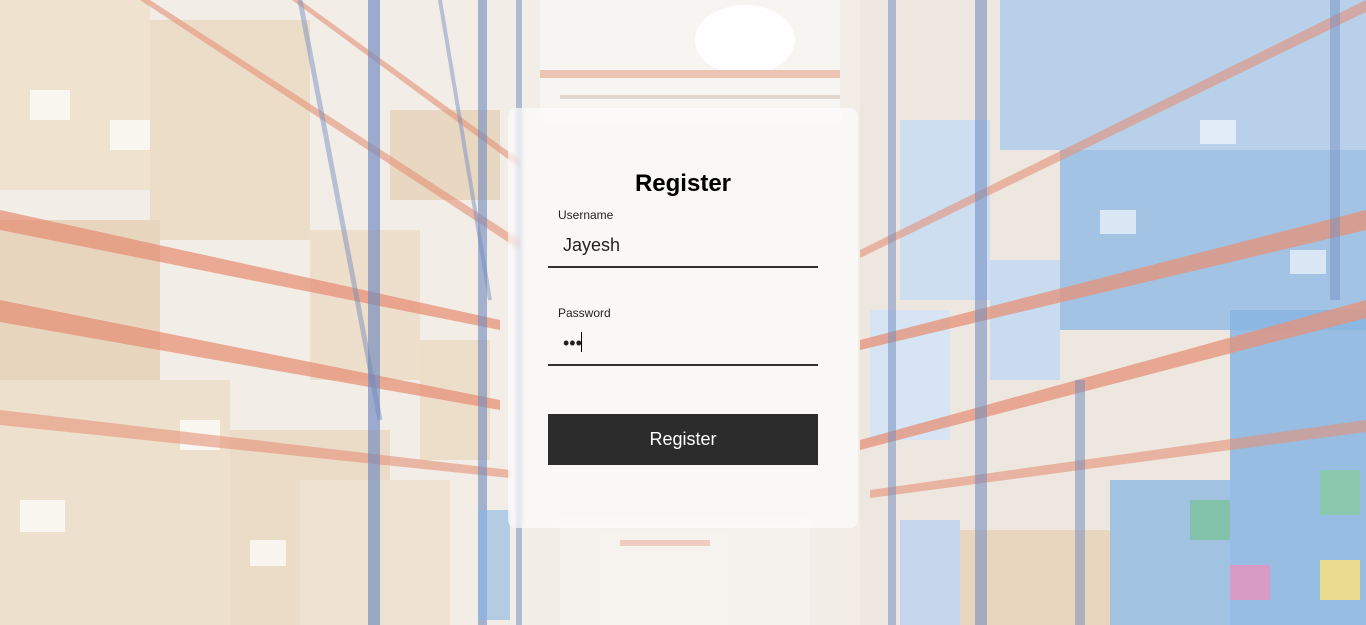 Image resolution: width=1366 pixels, height=625 pixels. Describe the element at coordinates (683, 246) in the screenshot. I see `username-input` at that location.